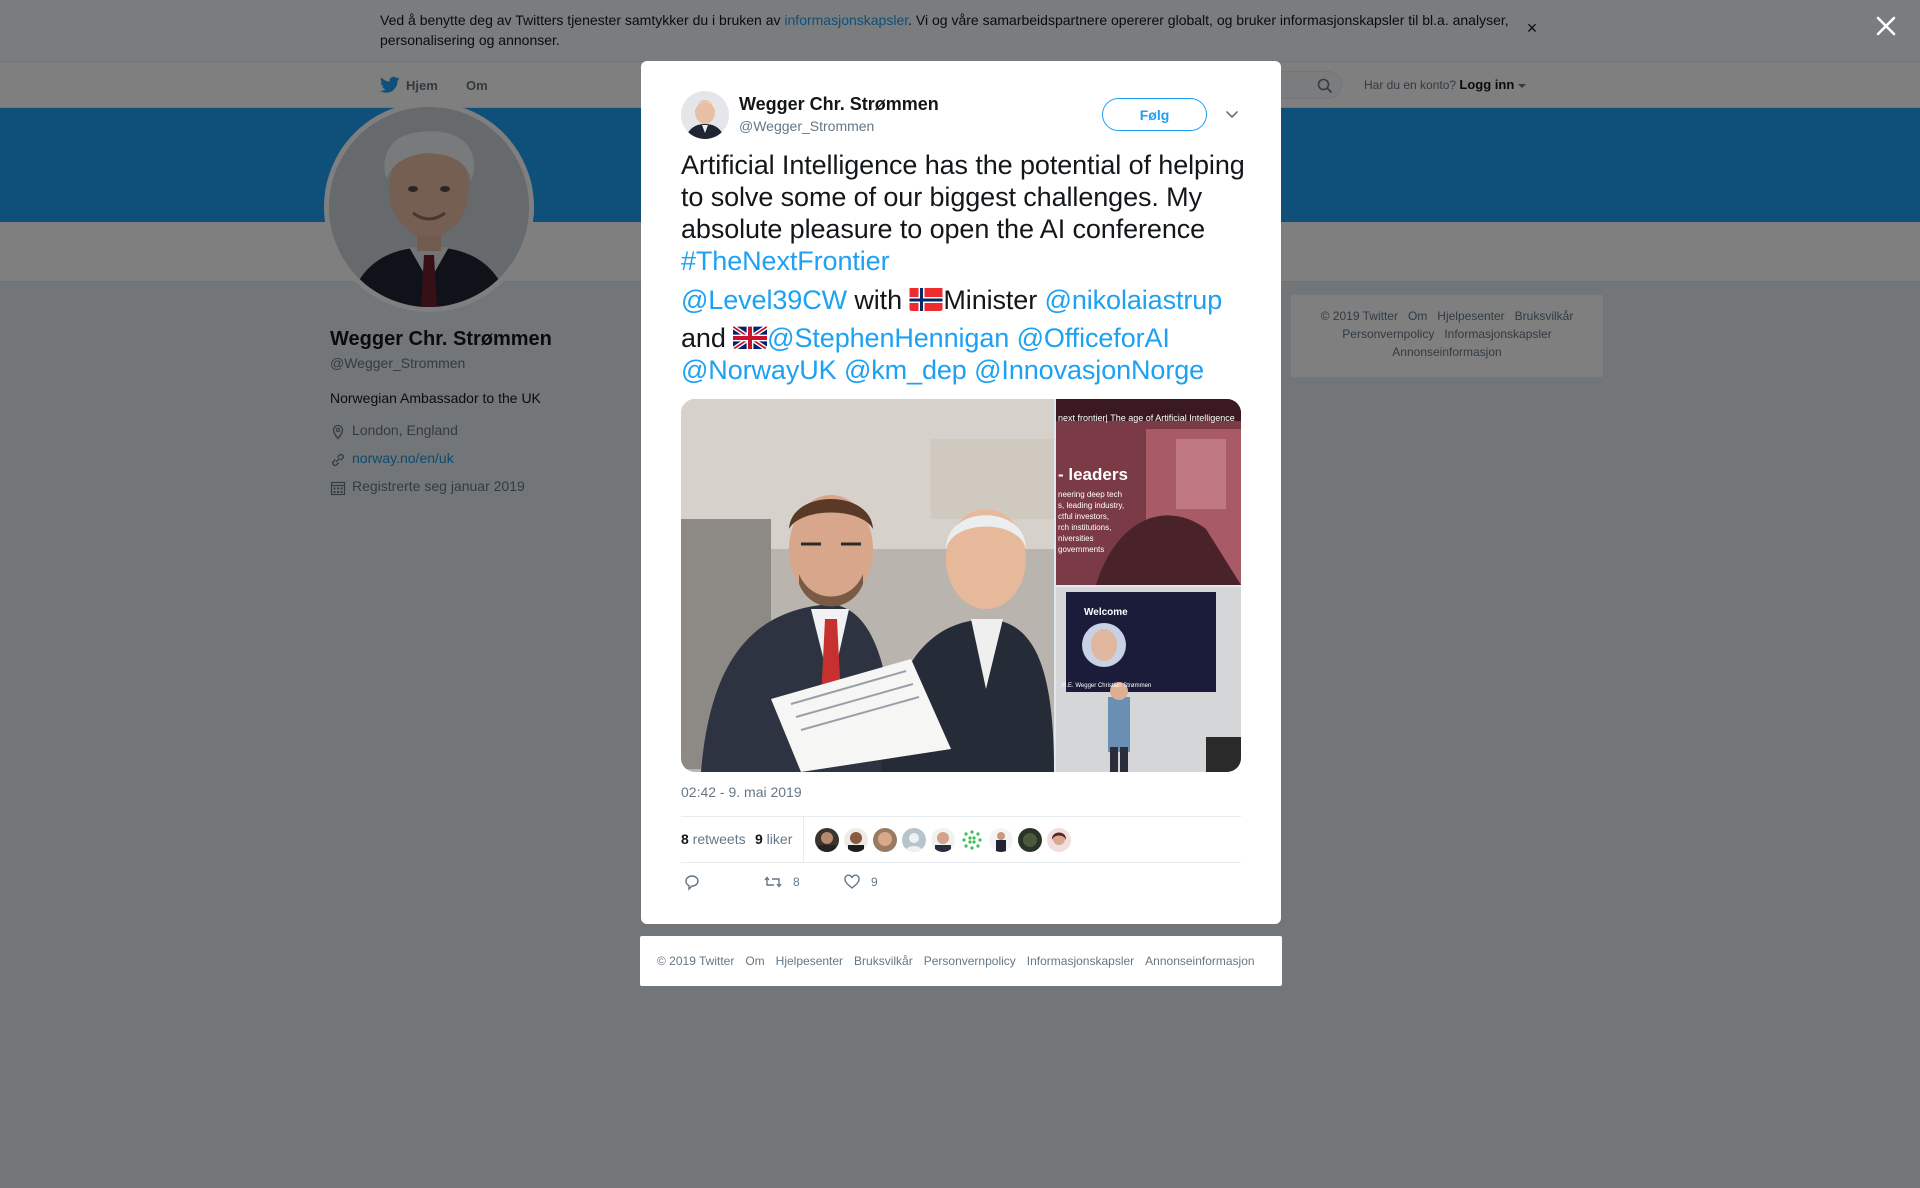  Describe the element at coordinates (961, 888) in the screenshot. I see `tweet-actions: 8 9` at that location.